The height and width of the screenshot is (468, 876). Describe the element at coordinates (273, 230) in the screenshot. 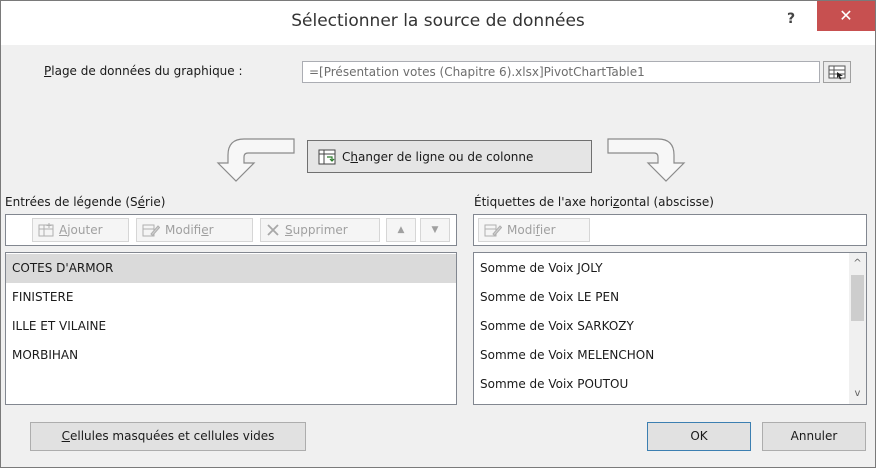

I see `delete-x-icon` at that location.